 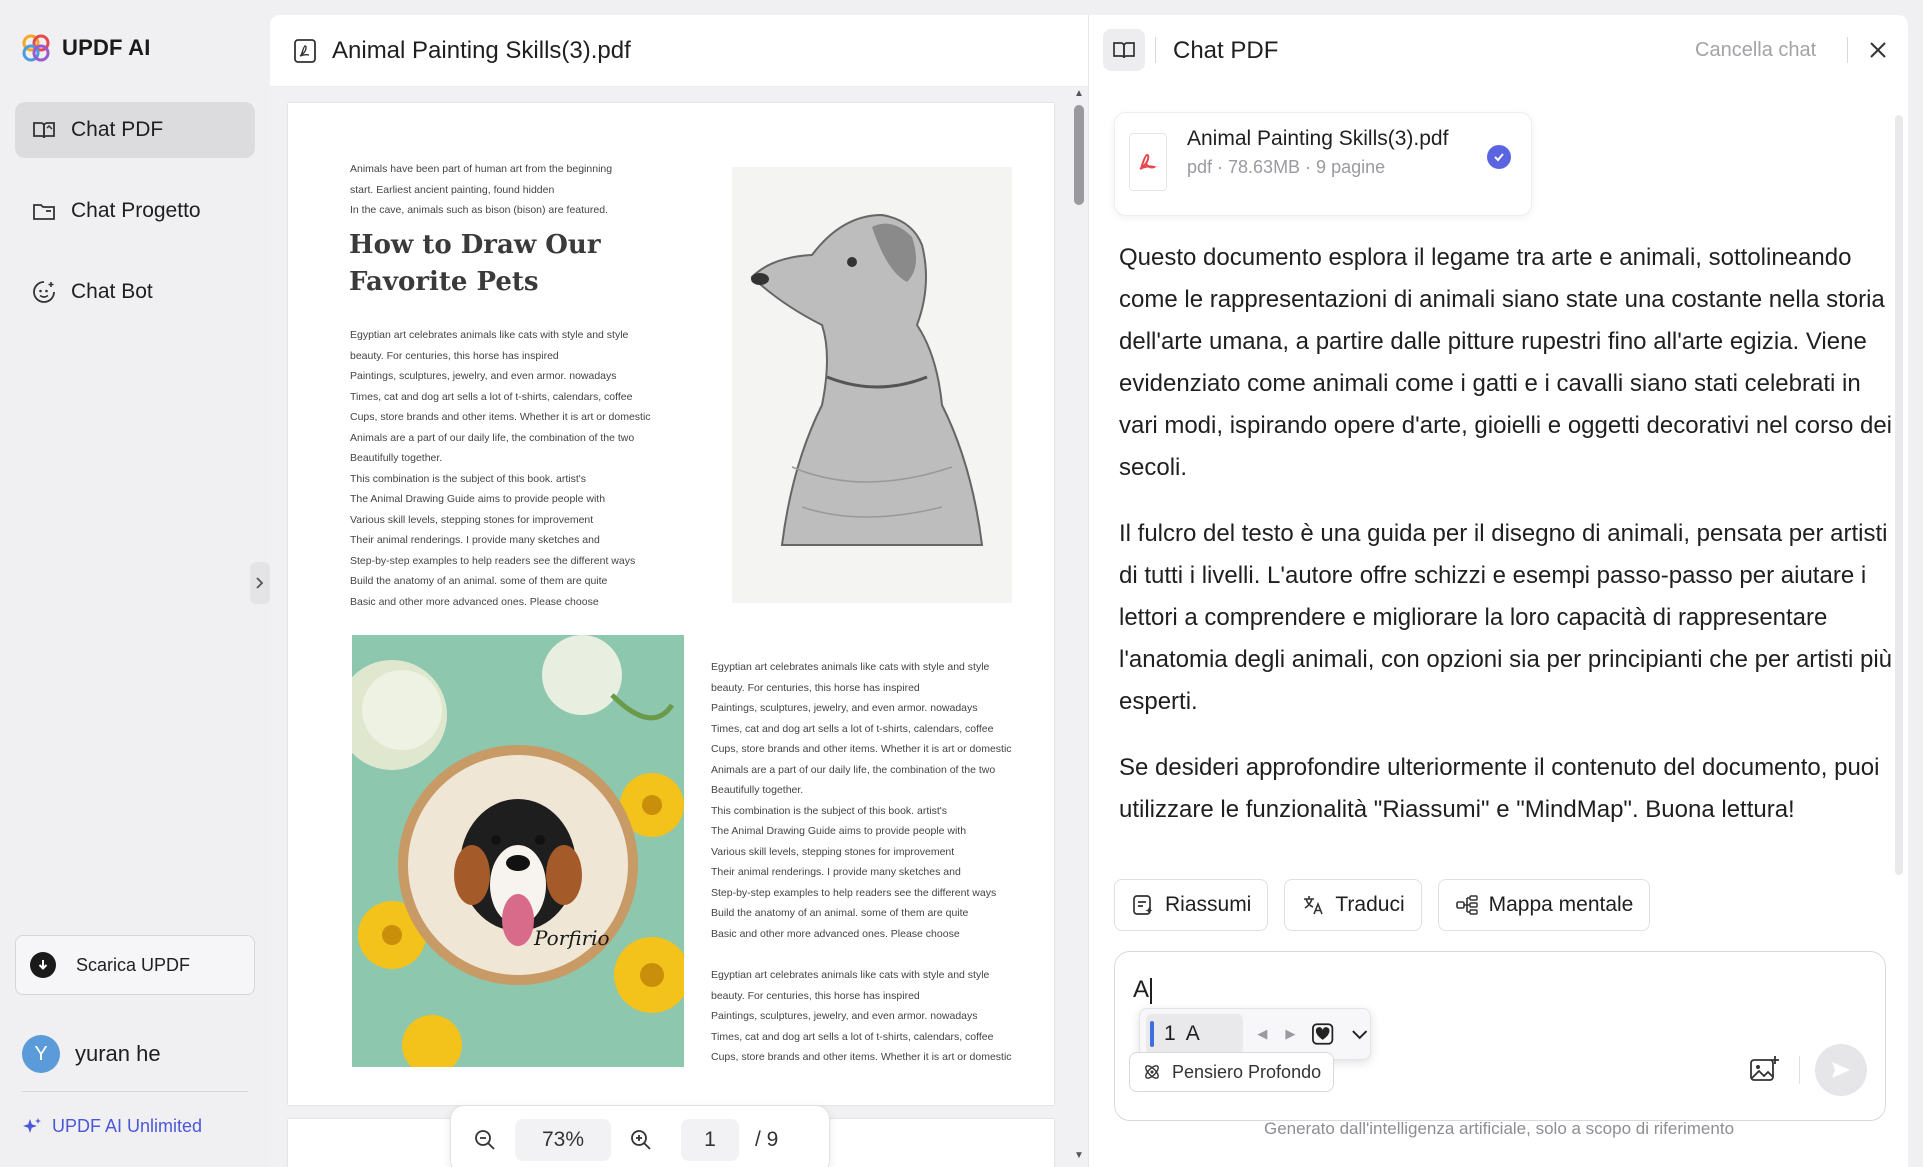 I want to click on ime-selection-marker, so click(x=1152, y=1034).